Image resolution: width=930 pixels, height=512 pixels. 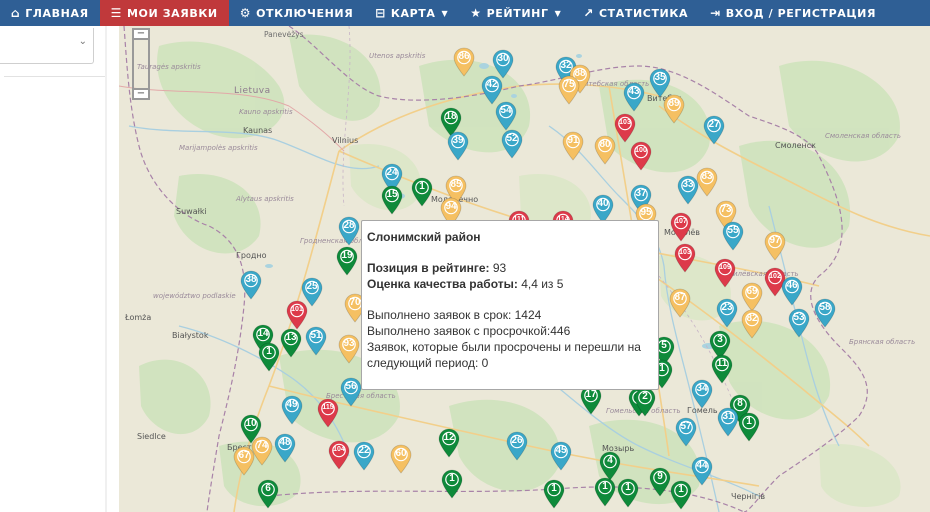 What do you see at coordinates (503, 58) in the screenshot?
I see `marker-rank: 30` at bounding box center [503, 58].